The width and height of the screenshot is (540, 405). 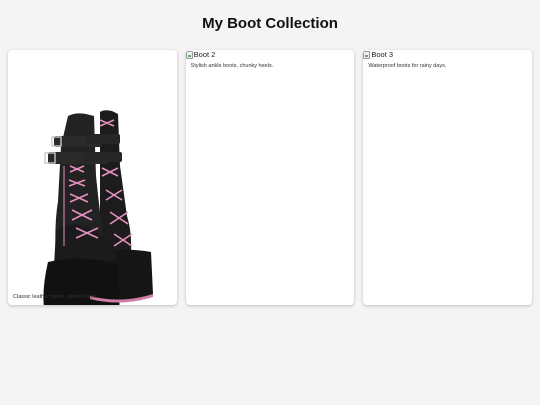 I want to click on broken-image: Boot 3, so click(x=378, y=54).